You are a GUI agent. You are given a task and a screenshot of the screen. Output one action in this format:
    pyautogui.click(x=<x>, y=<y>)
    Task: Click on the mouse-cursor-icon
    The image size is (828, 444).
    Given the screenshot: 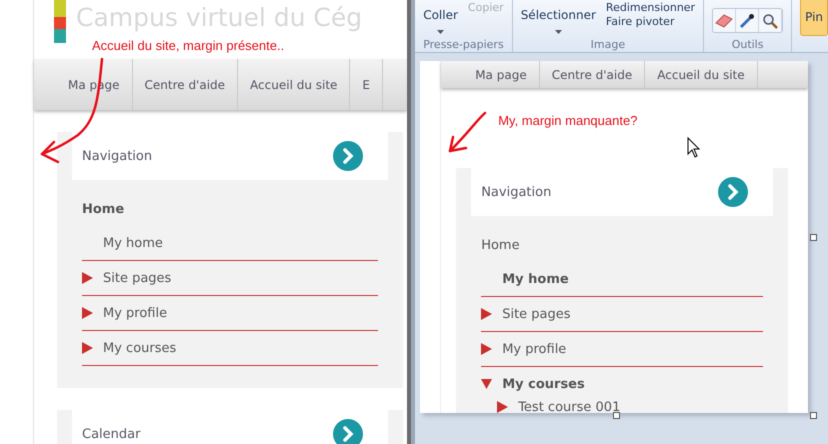 What is the action you would take?
    pyautogui.click(x=694, y=147)
    